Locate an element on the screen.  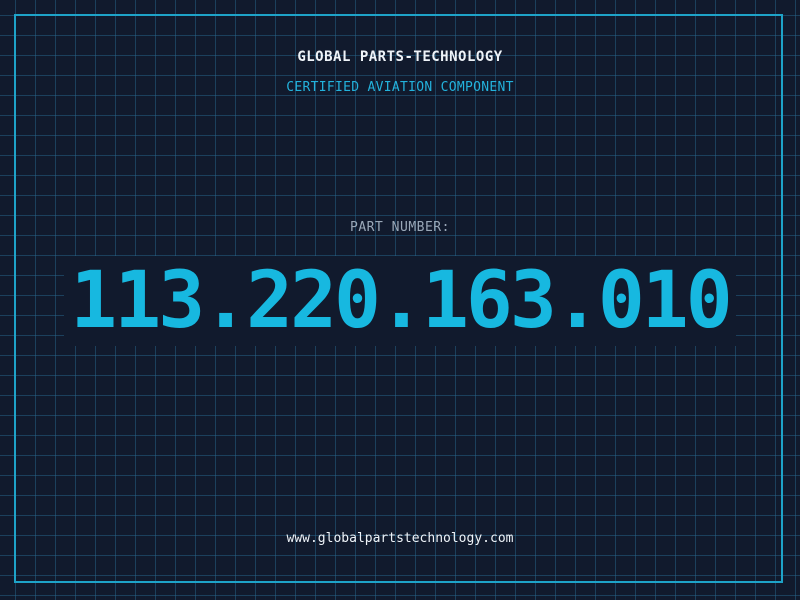
part-number-text: 113.220.163.010 is located at coordinates (400, 301).